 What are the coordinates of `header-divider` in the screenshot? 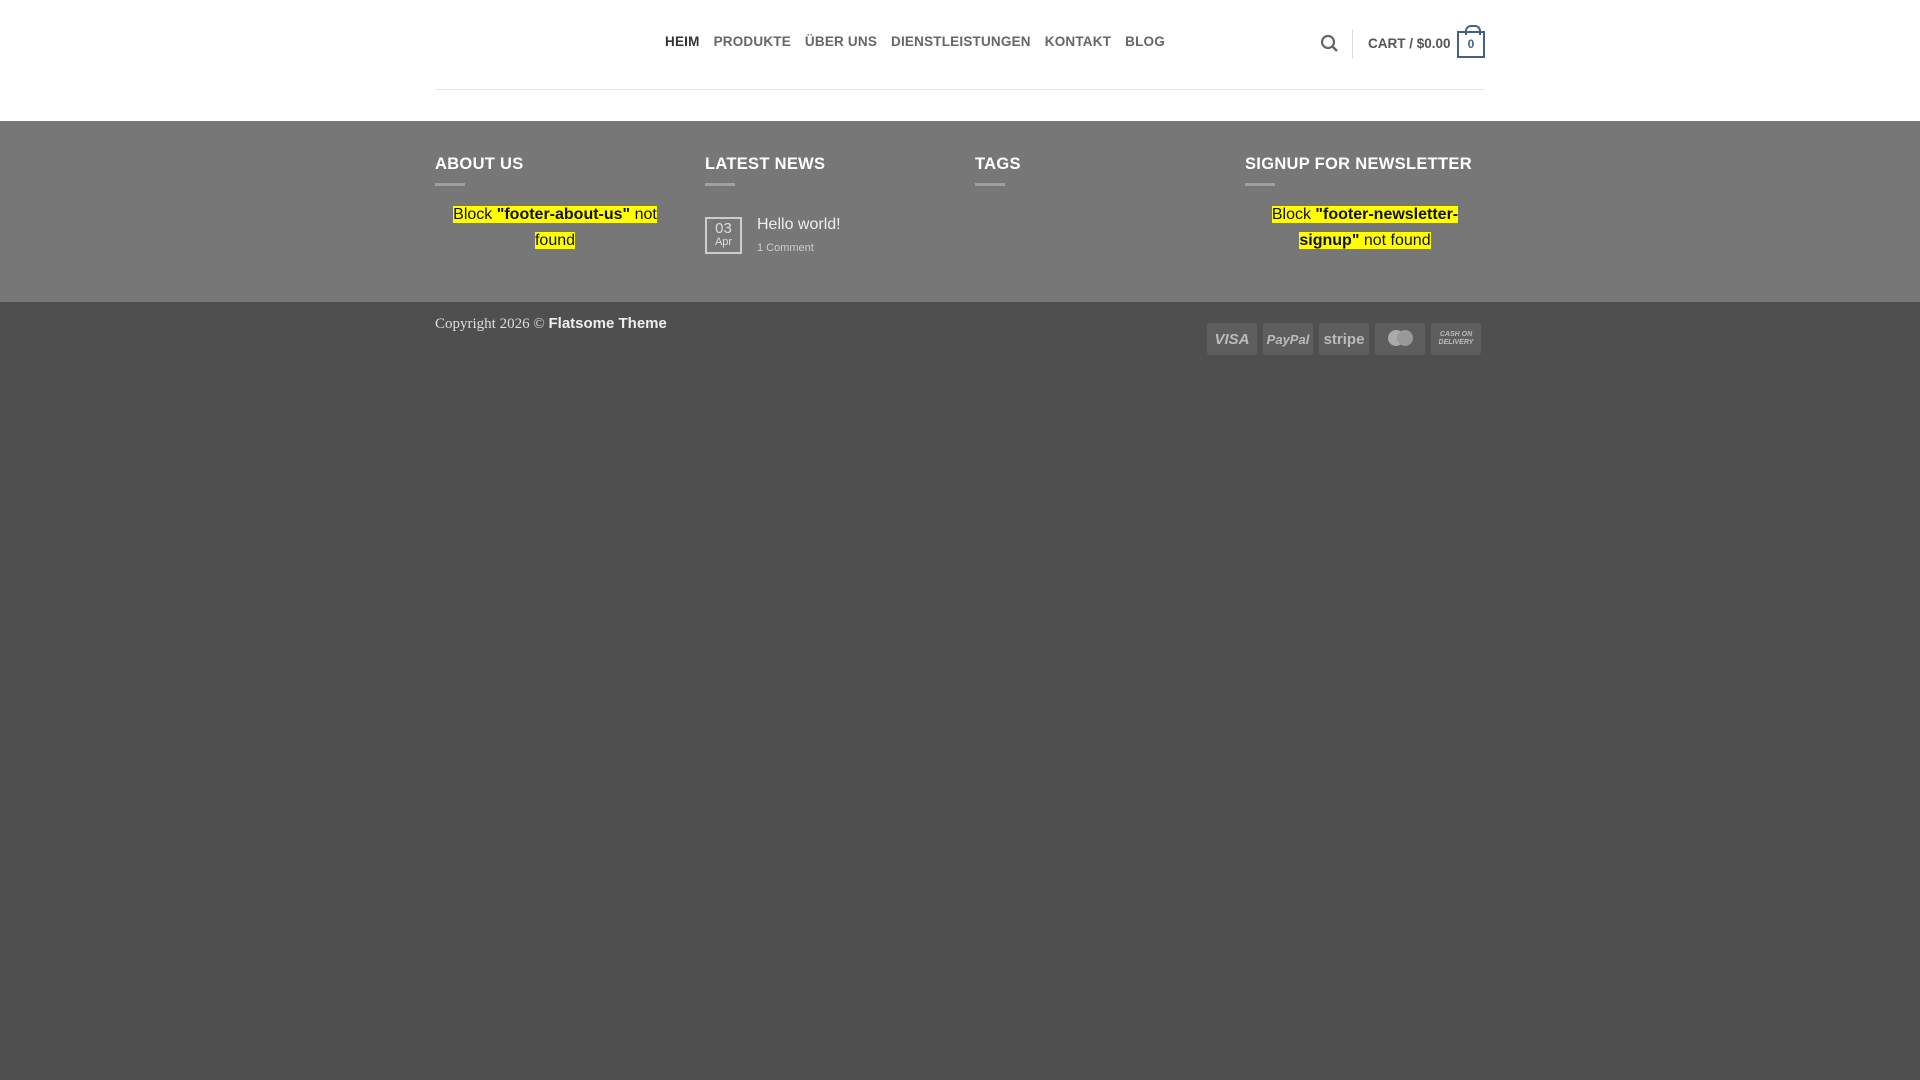 It's located at (1352, 44).